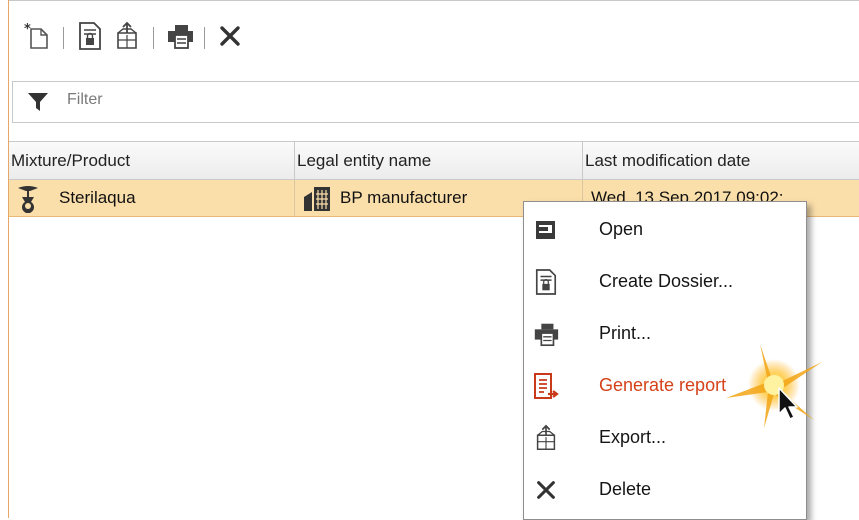 The image size is (859, 520). What do you see at coordinates (546, 230) in the screenshot?
I see `open-icon` at bounding box center [546, 230].